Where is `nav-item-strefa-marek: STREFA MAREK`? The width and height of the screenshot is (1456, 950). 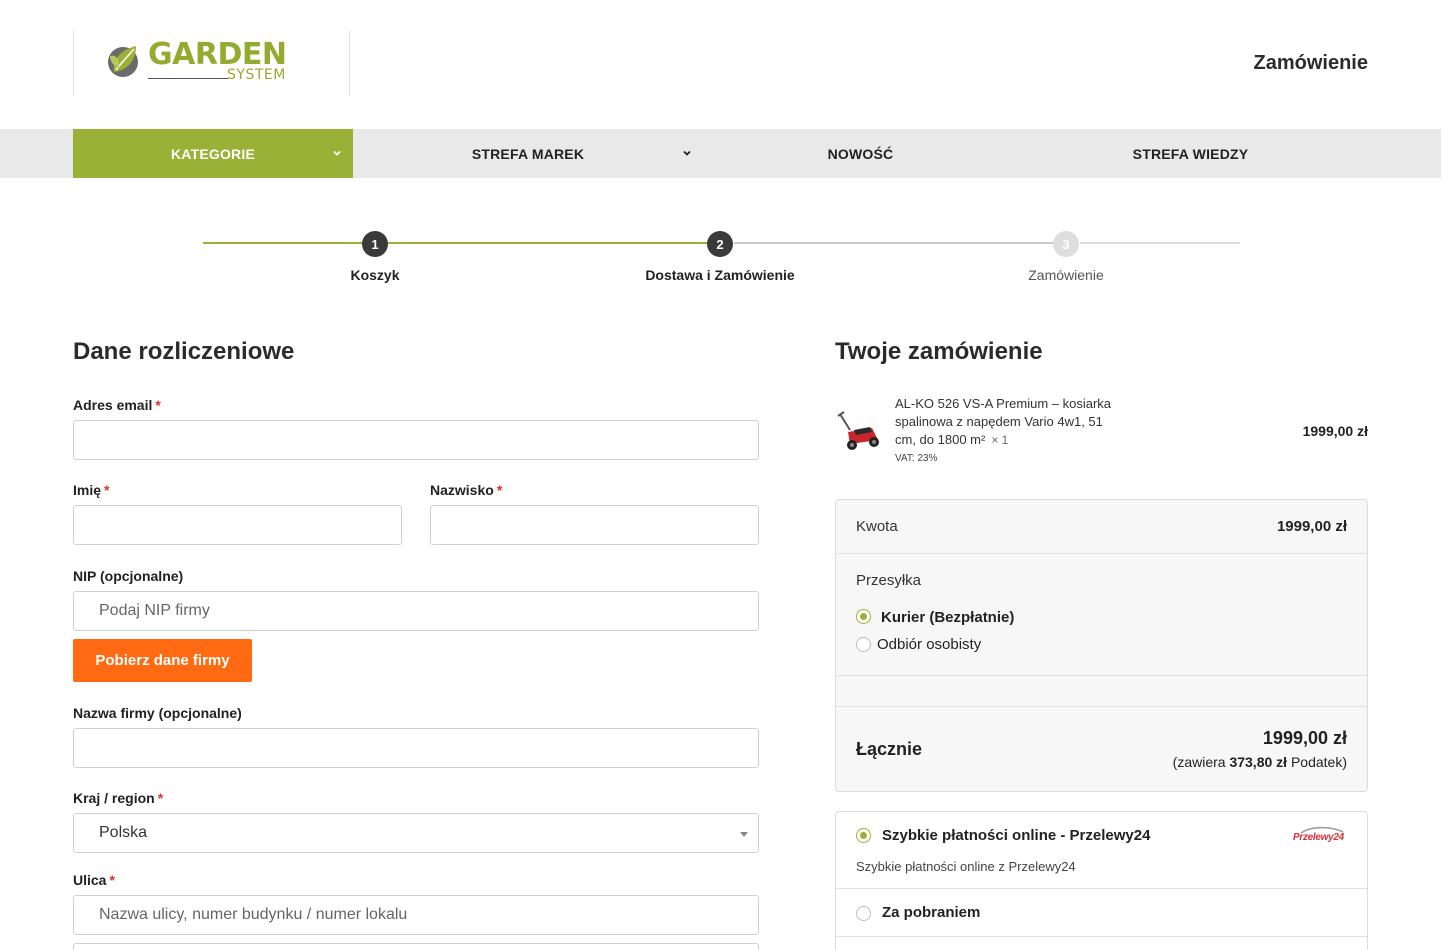
nav-item-strefa-marek: STREFA MAREK is located at coordinates (528, 153).